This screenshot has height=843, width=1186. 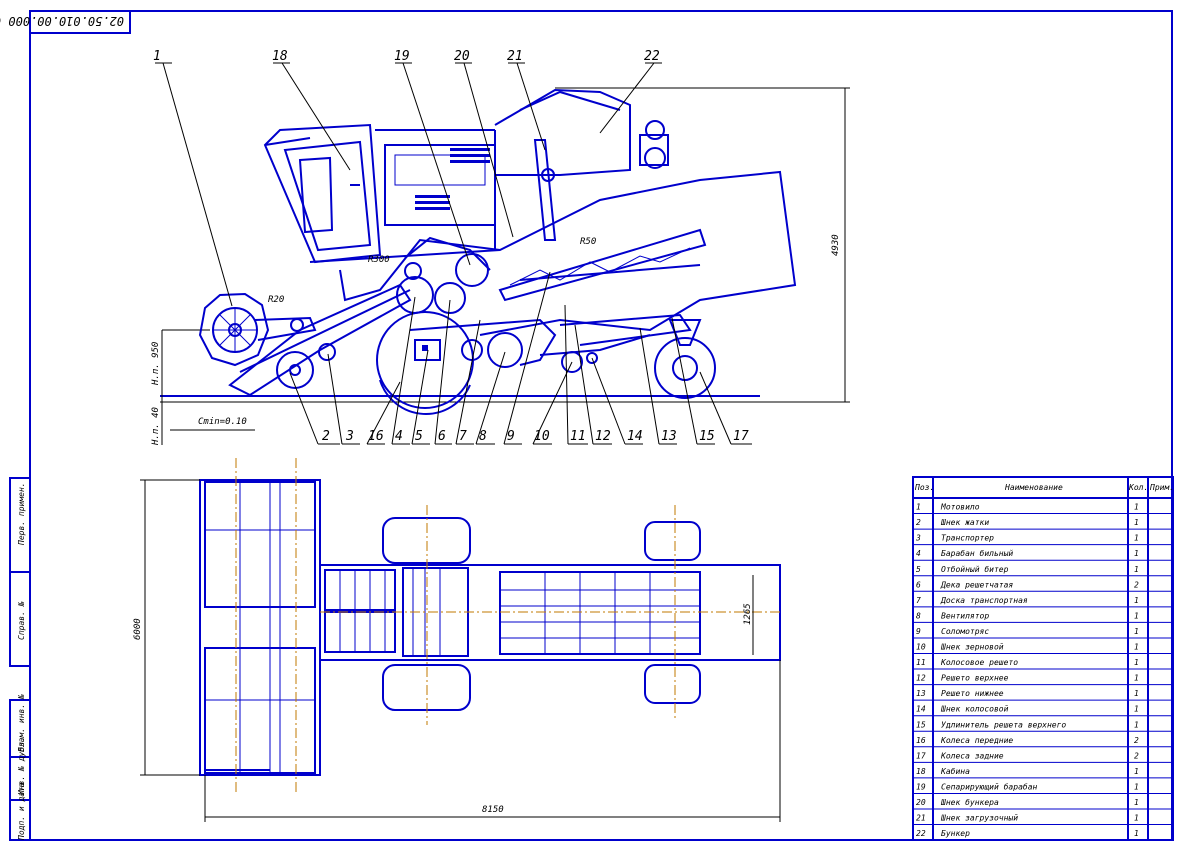 What do you see at coordinates (635, 436) in the screenshot?
I see `callout-14: 14` at bounding box center [635, 436].